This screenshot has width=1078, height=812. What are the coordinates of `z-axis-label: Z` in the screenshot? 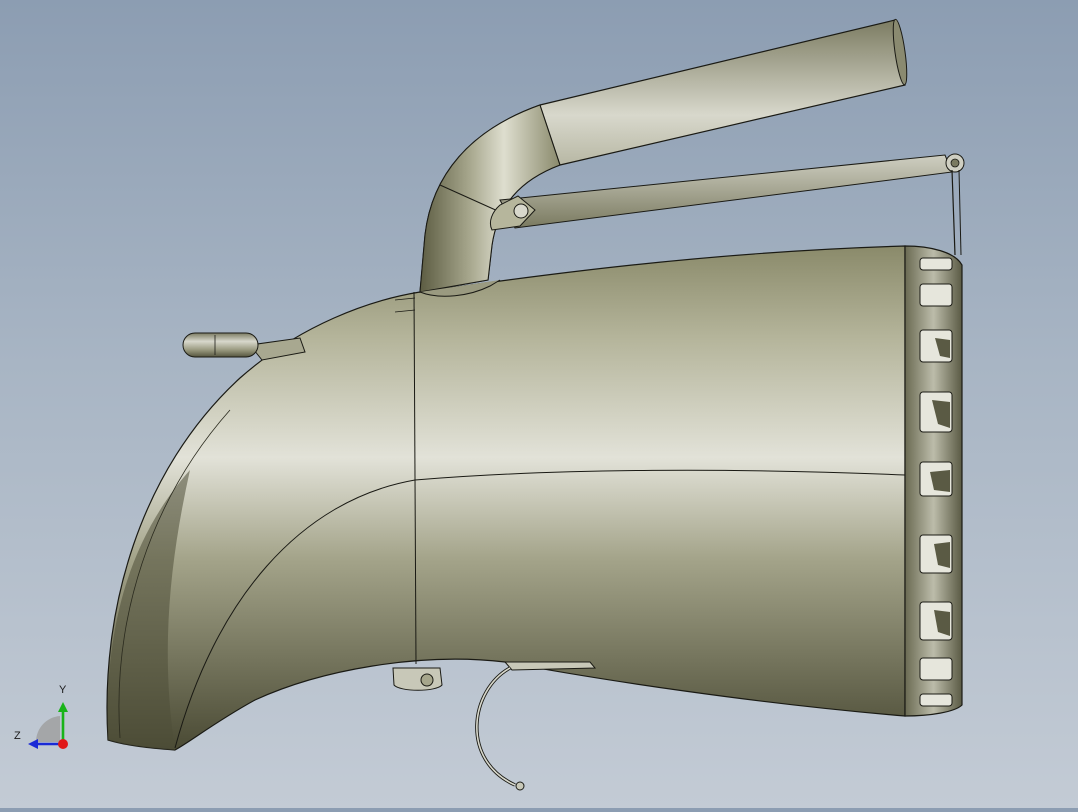 It's located at (17, 736).